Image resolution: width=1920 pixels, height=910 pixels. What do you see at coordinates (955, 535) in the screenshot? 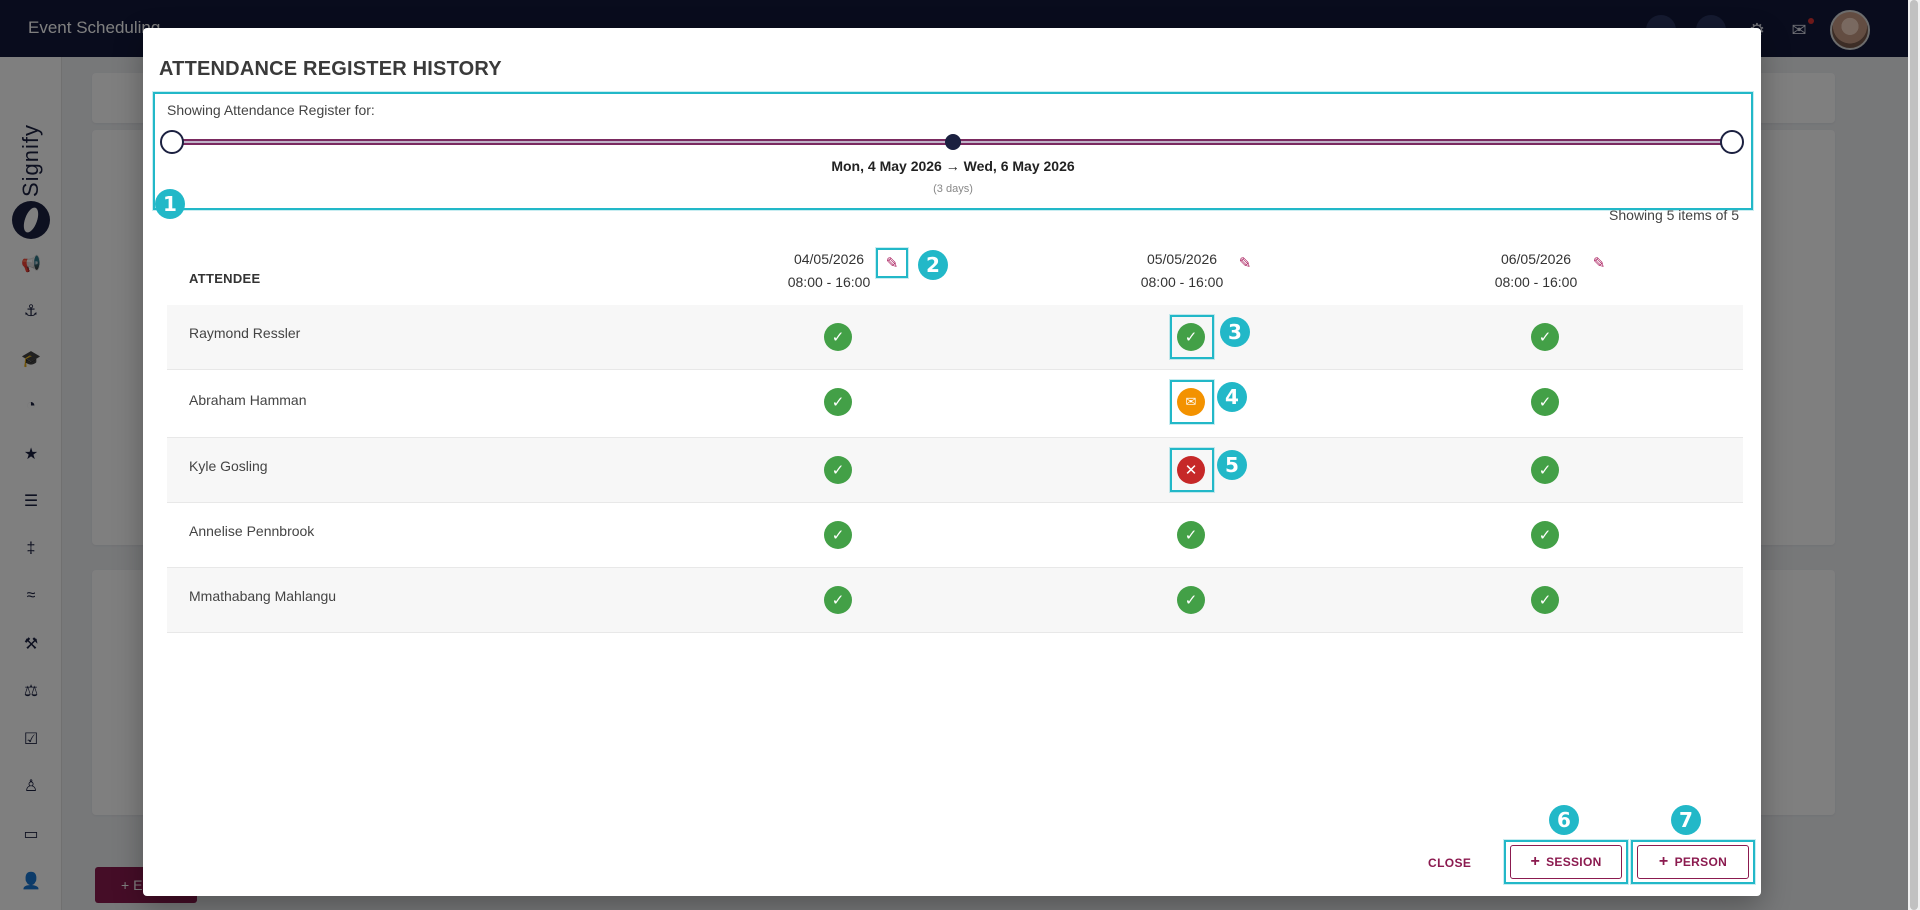
I see `table-row: Annelise Pennbrook` at bounding box center [955, 535].